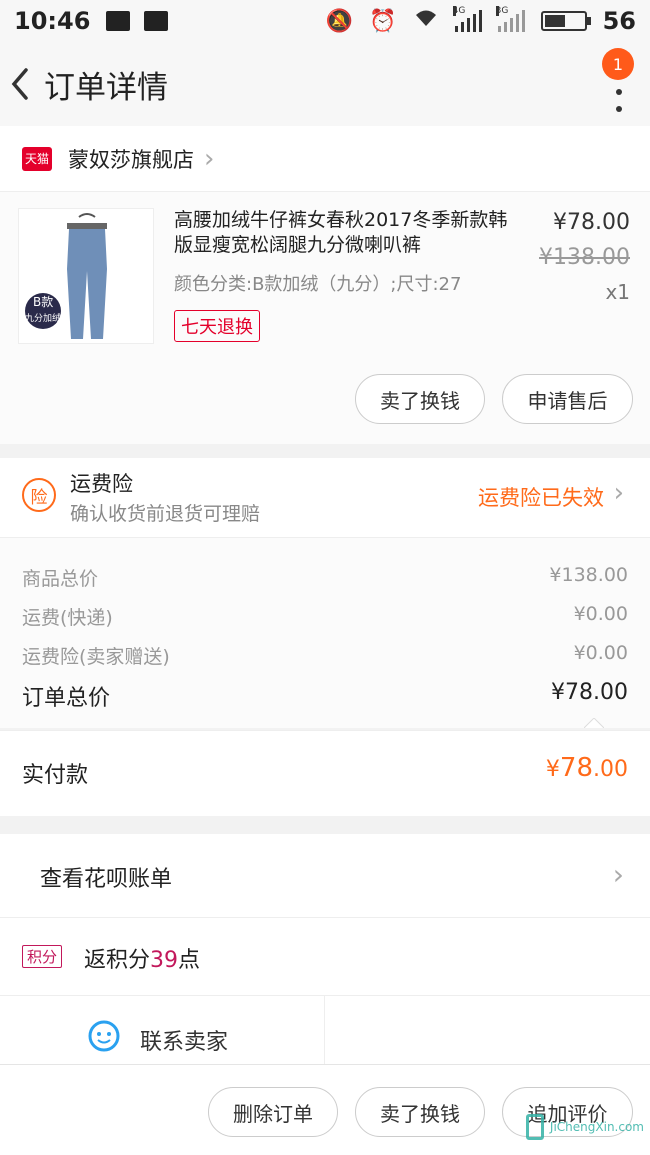  I want to click on product-spec: 颜色分类:B款加绒（九分）;尺寸:27, so click(318, 284).